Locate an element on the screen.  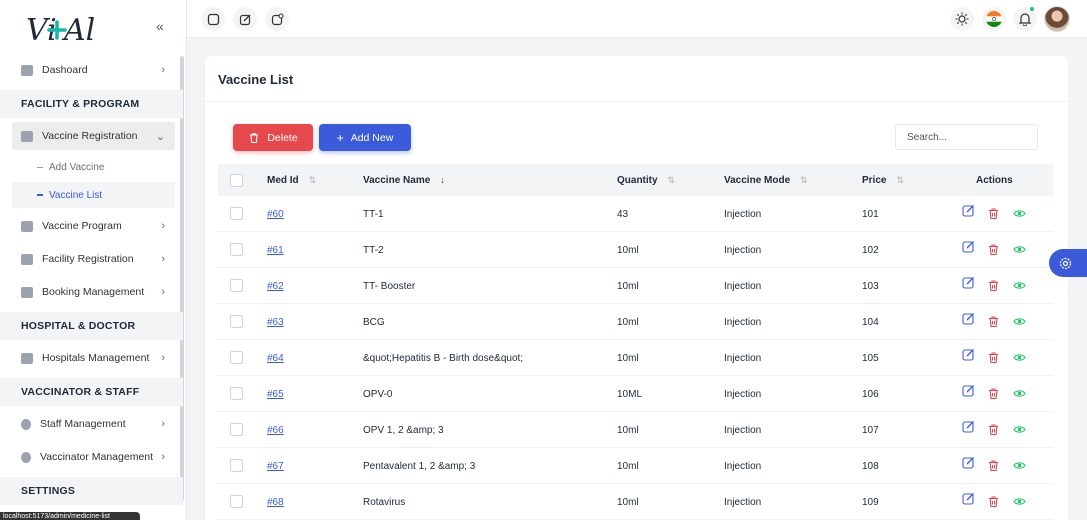
sidebar-item-vaccine-program: Vaccine Program › is located at coordinates (93, 226).